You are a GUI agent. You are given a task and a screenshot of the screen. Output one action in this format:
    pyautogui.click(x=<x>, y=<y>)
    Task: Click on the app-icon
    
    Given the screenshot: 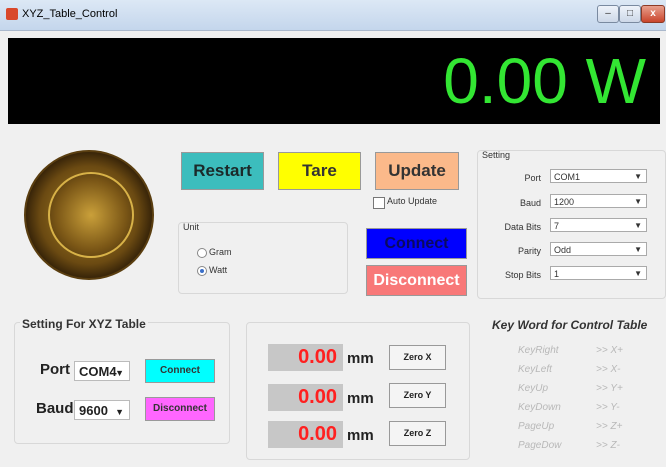 What is the action you would take?
    pyautogui.click(x=12, y=14)
    